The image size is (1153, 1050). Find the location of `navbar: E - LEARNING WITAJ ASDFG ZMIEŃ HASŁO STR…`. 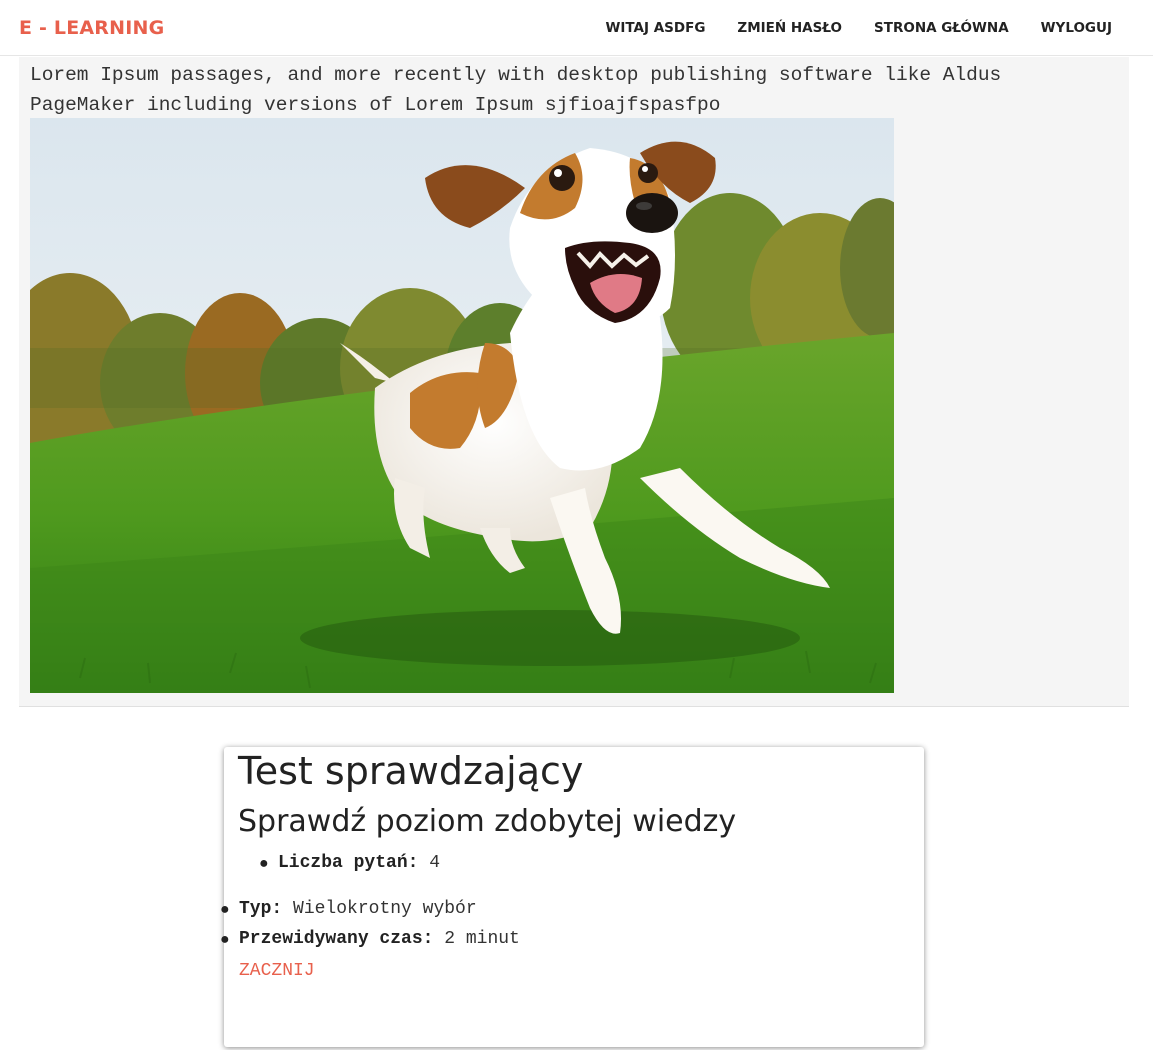

navbar: E - LEARNING WITAJ ASDFG ZMIEŃ HASŁO STR… is located at coordinates (576, 28).